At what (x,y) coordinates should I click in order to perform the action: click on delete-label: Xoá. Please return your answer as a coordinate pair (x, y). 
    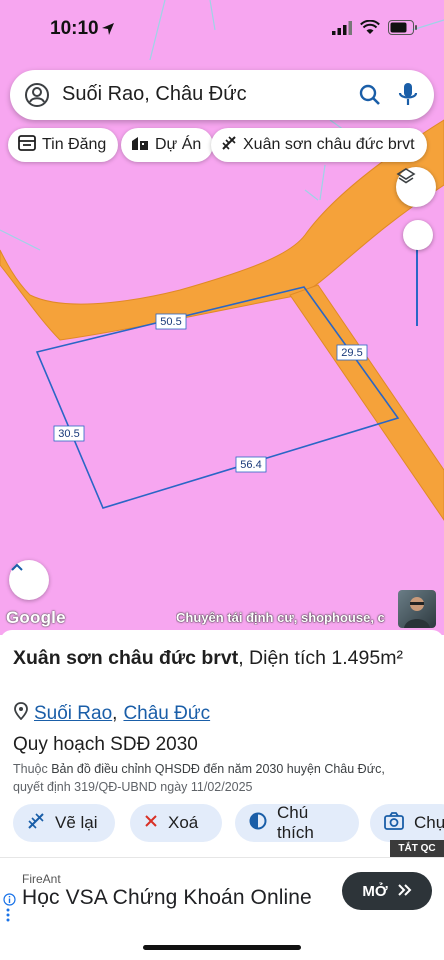
    Looking at the image, I should click on (183, 822).